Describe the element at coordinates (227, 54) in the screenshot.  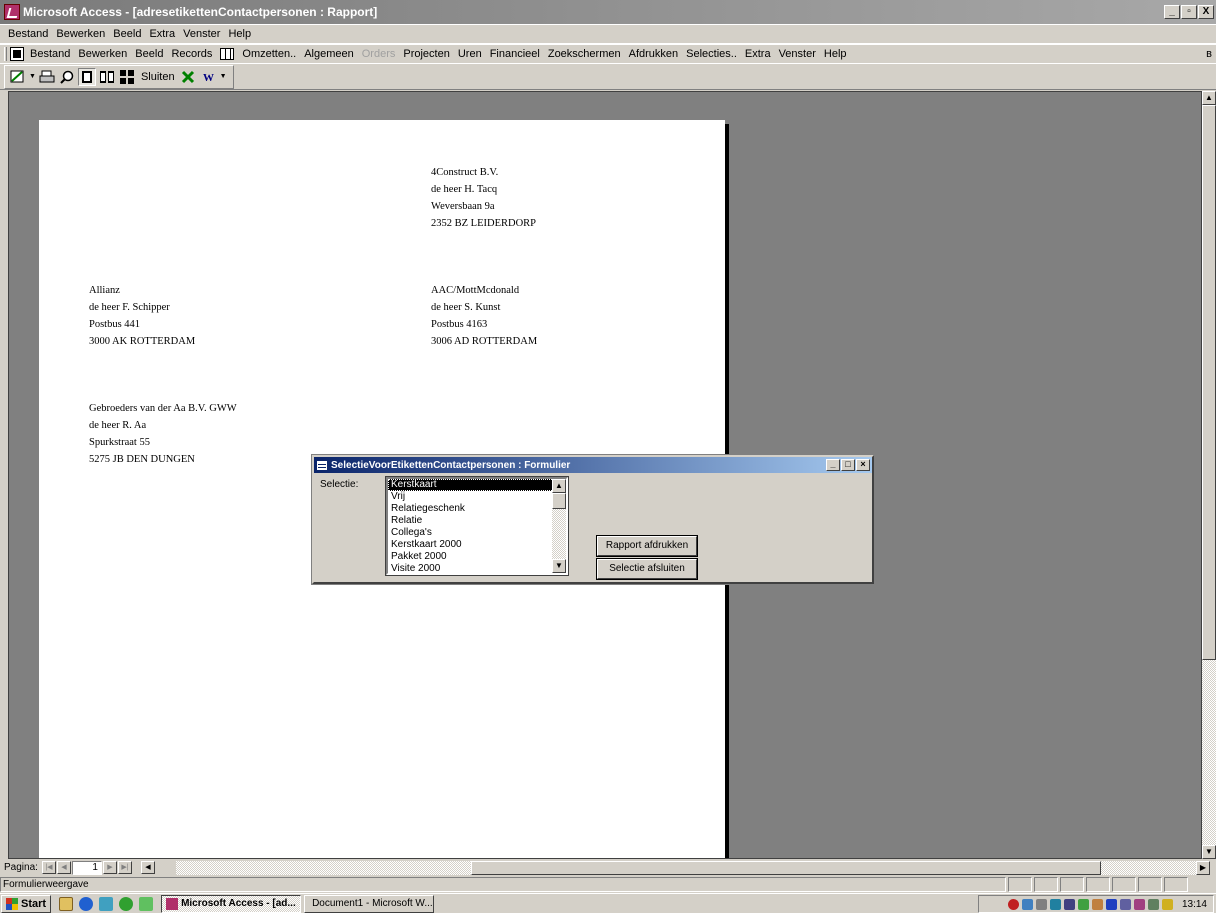
I see `datasheet-icon` at that location.